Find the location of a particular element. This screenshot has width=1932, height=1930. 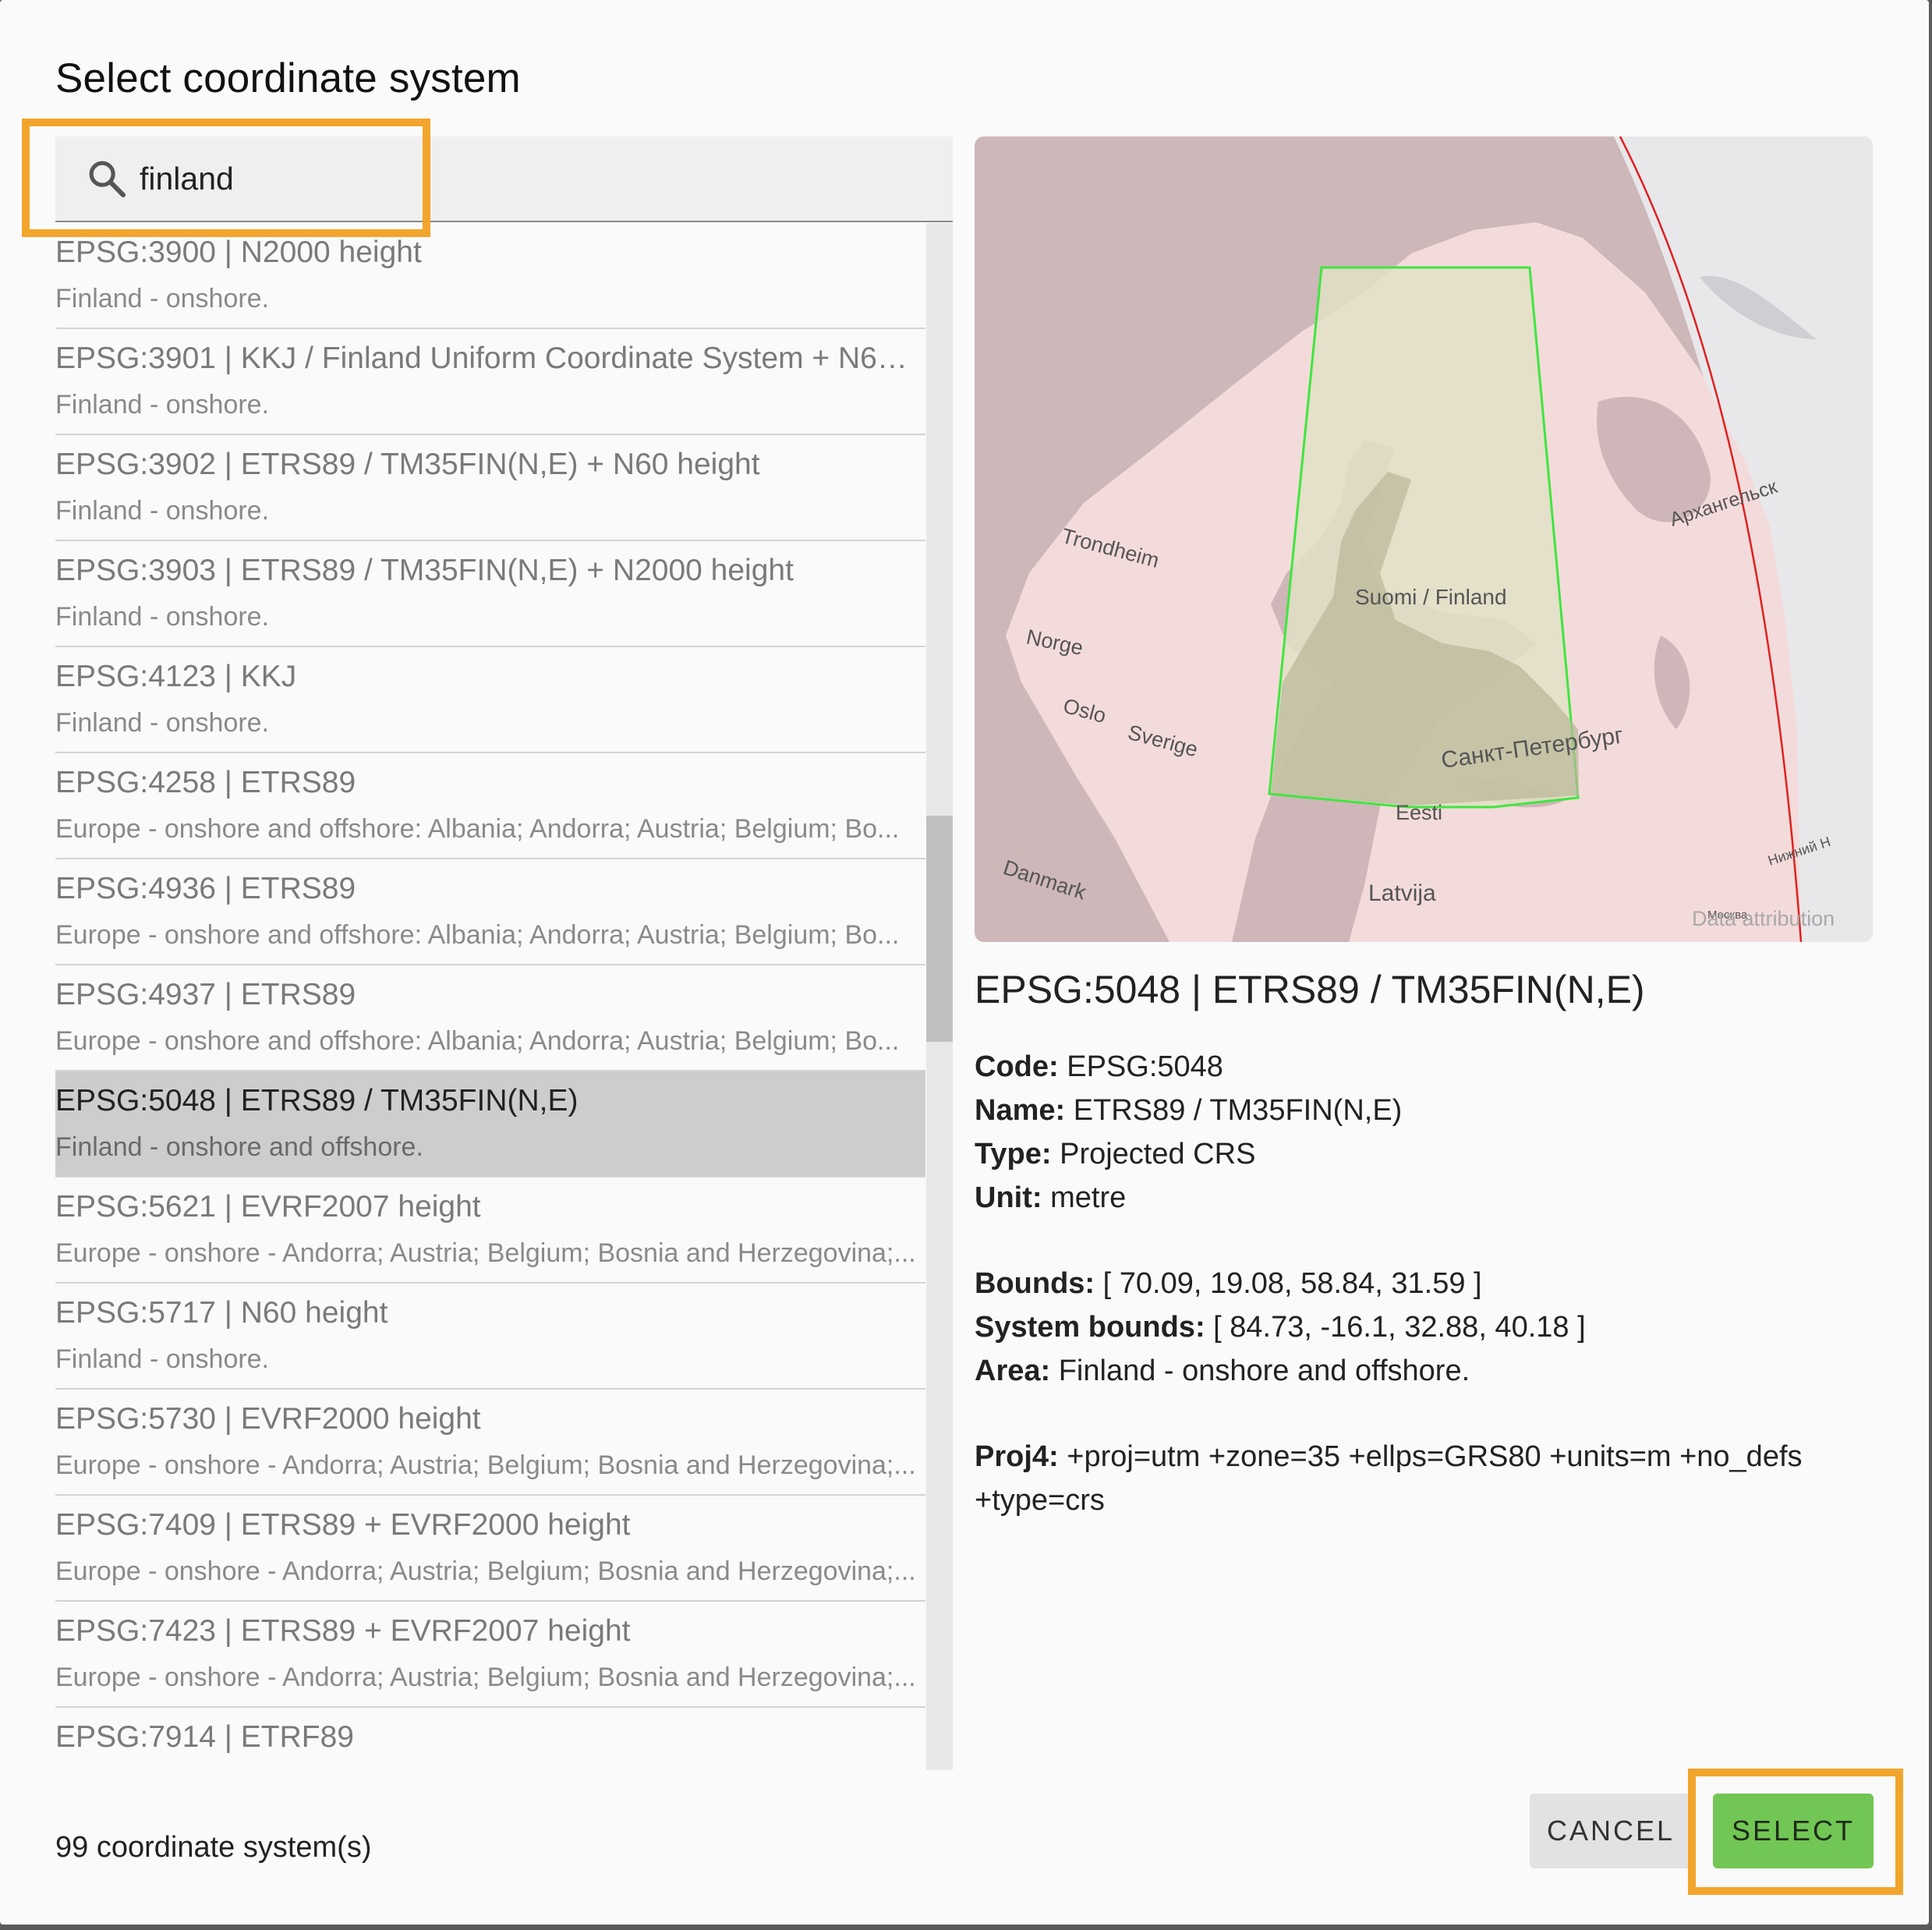

name-value: ETRS89 / TM35FIN(N,E) is located at coordinates (1238, 1110).